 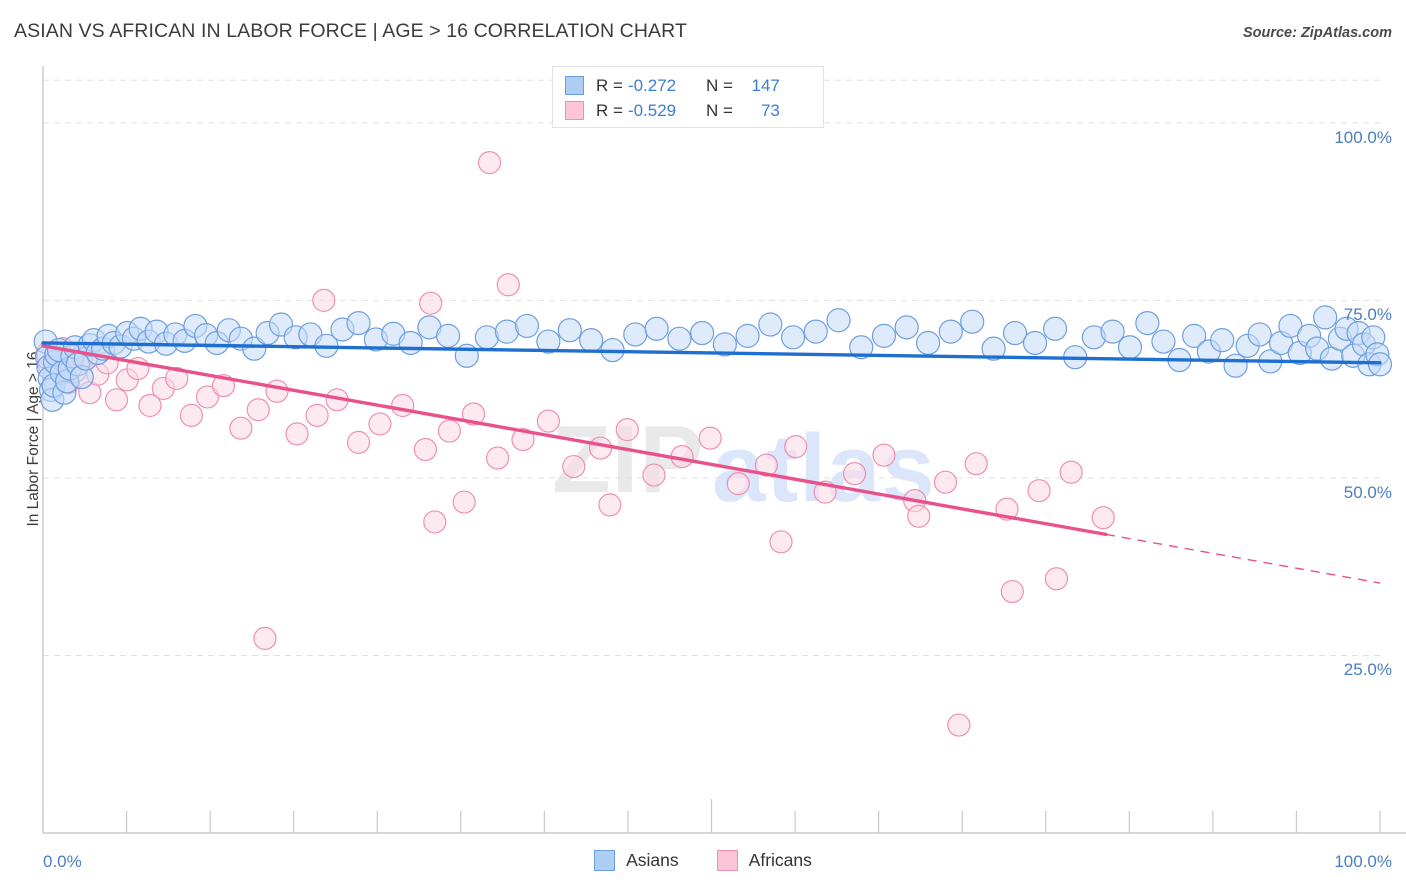 I want to click on y-tick-label: 50.0%, so click(x=1367, y=492).